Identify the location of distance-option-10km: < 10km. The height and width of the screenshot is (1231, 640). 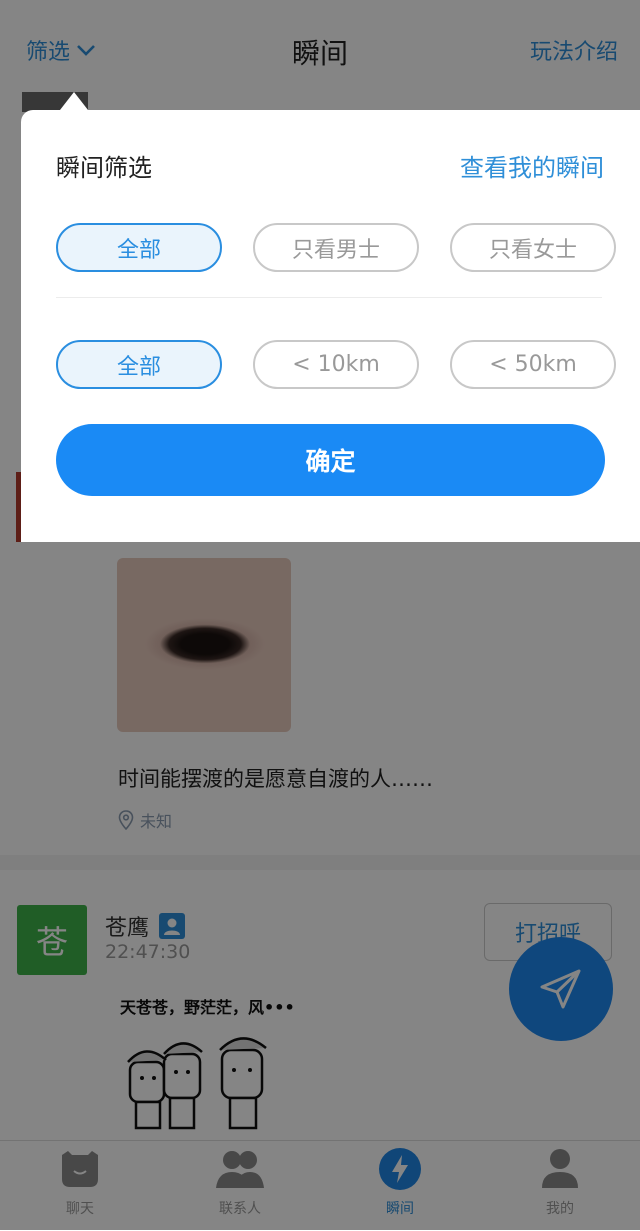
(336, 364).